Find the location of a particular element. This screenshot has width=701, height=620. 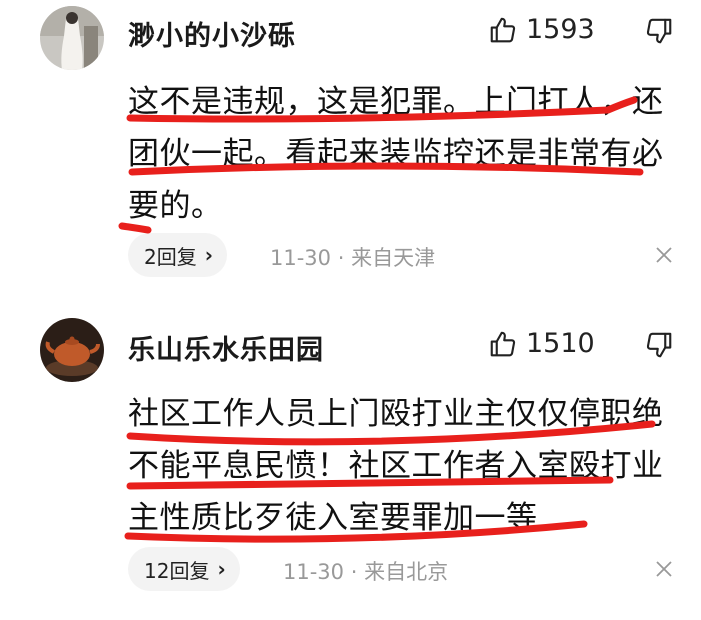

comment-location: 来自天津 is located at coordinates (393, 258).